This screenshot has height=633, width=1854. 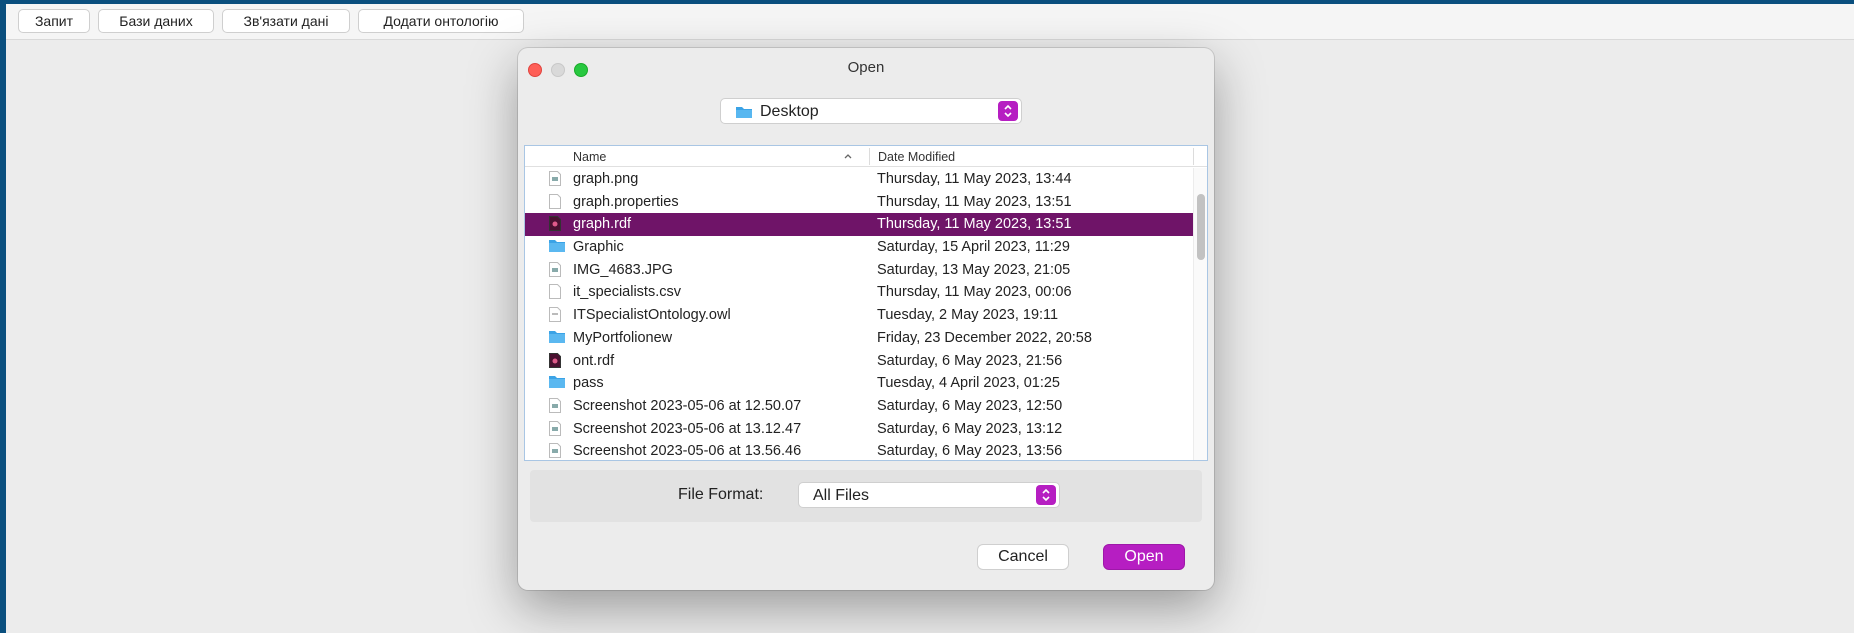 What do you see at coordinates (859, 361) in the screenshot?
I see `file-row: ont.rdf Saturday, 6 May 2023, 21:56` at bounding box center [859, 361].